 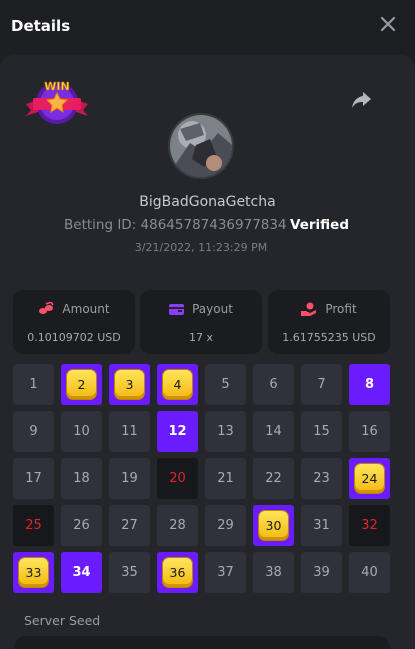 I want to click on grid-cell-39: 39, so click(x=321, y=572).